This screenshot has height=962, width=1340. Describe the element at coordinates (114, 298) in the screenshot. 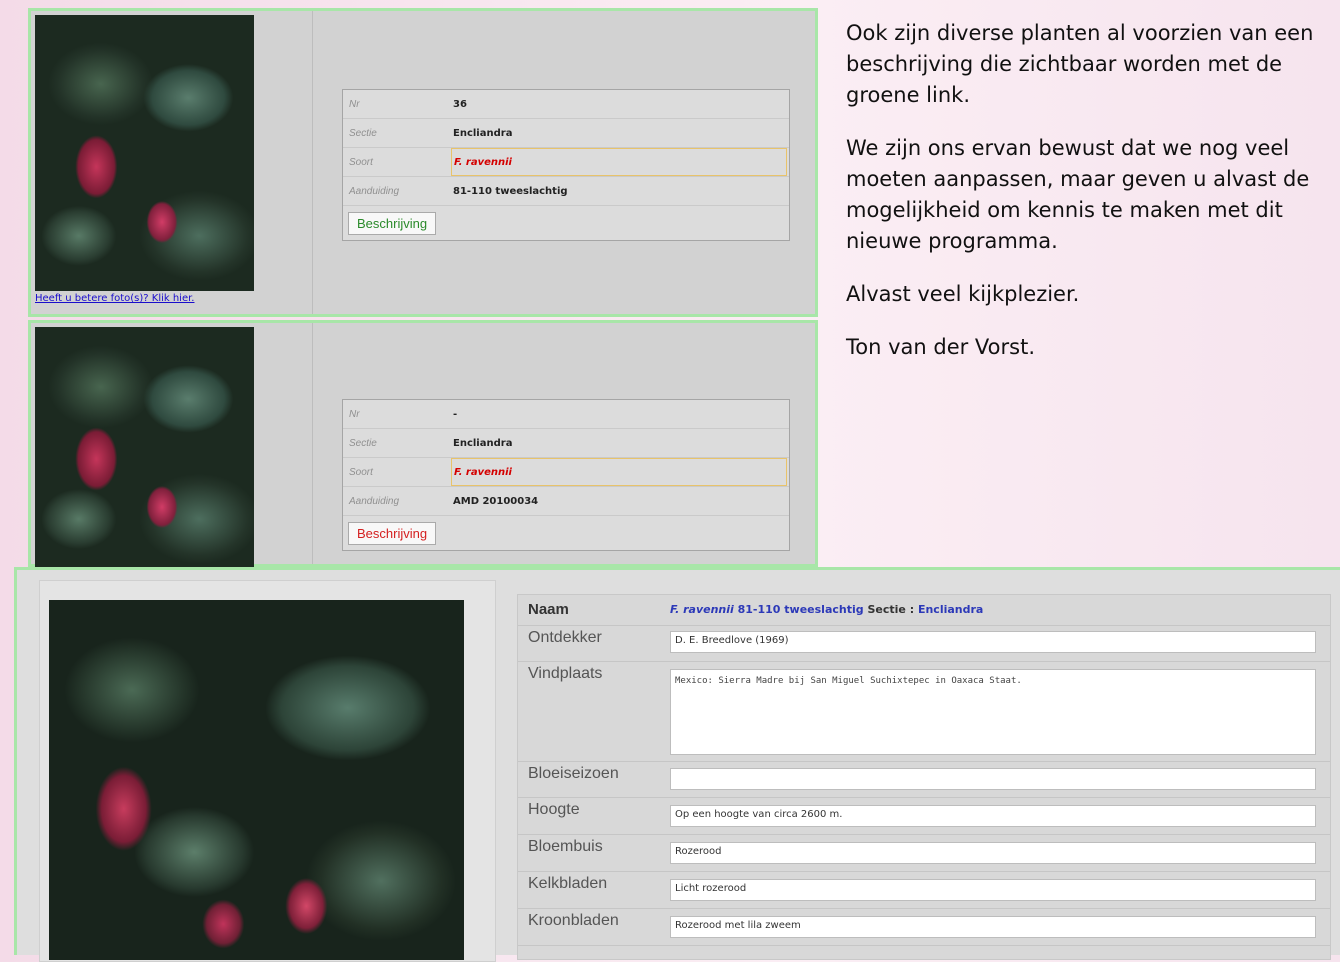

I see `better-photo-link: Heeft u betere foto(s)? Klik hier.` at that location.